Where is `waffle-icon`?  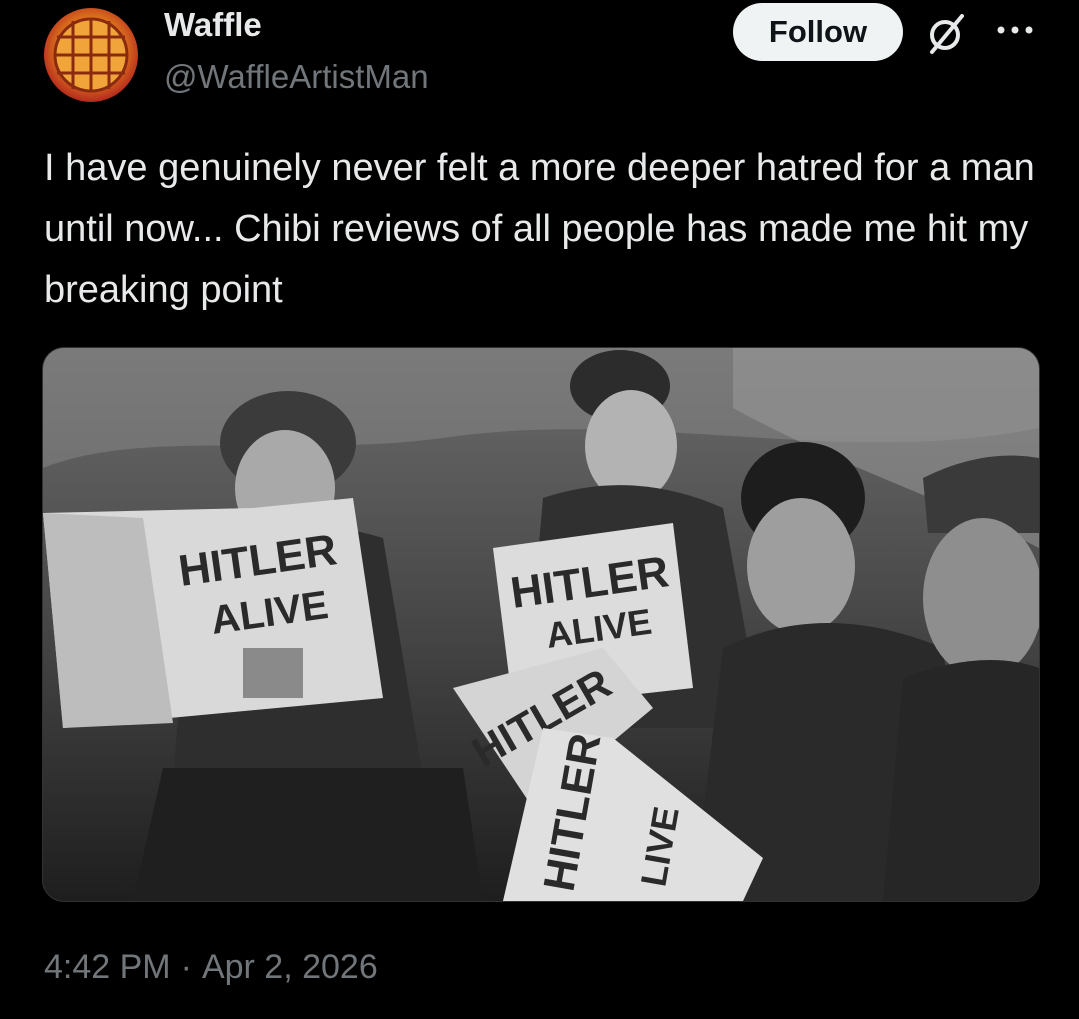 waffle-icon is located at coordinates (91, 55).